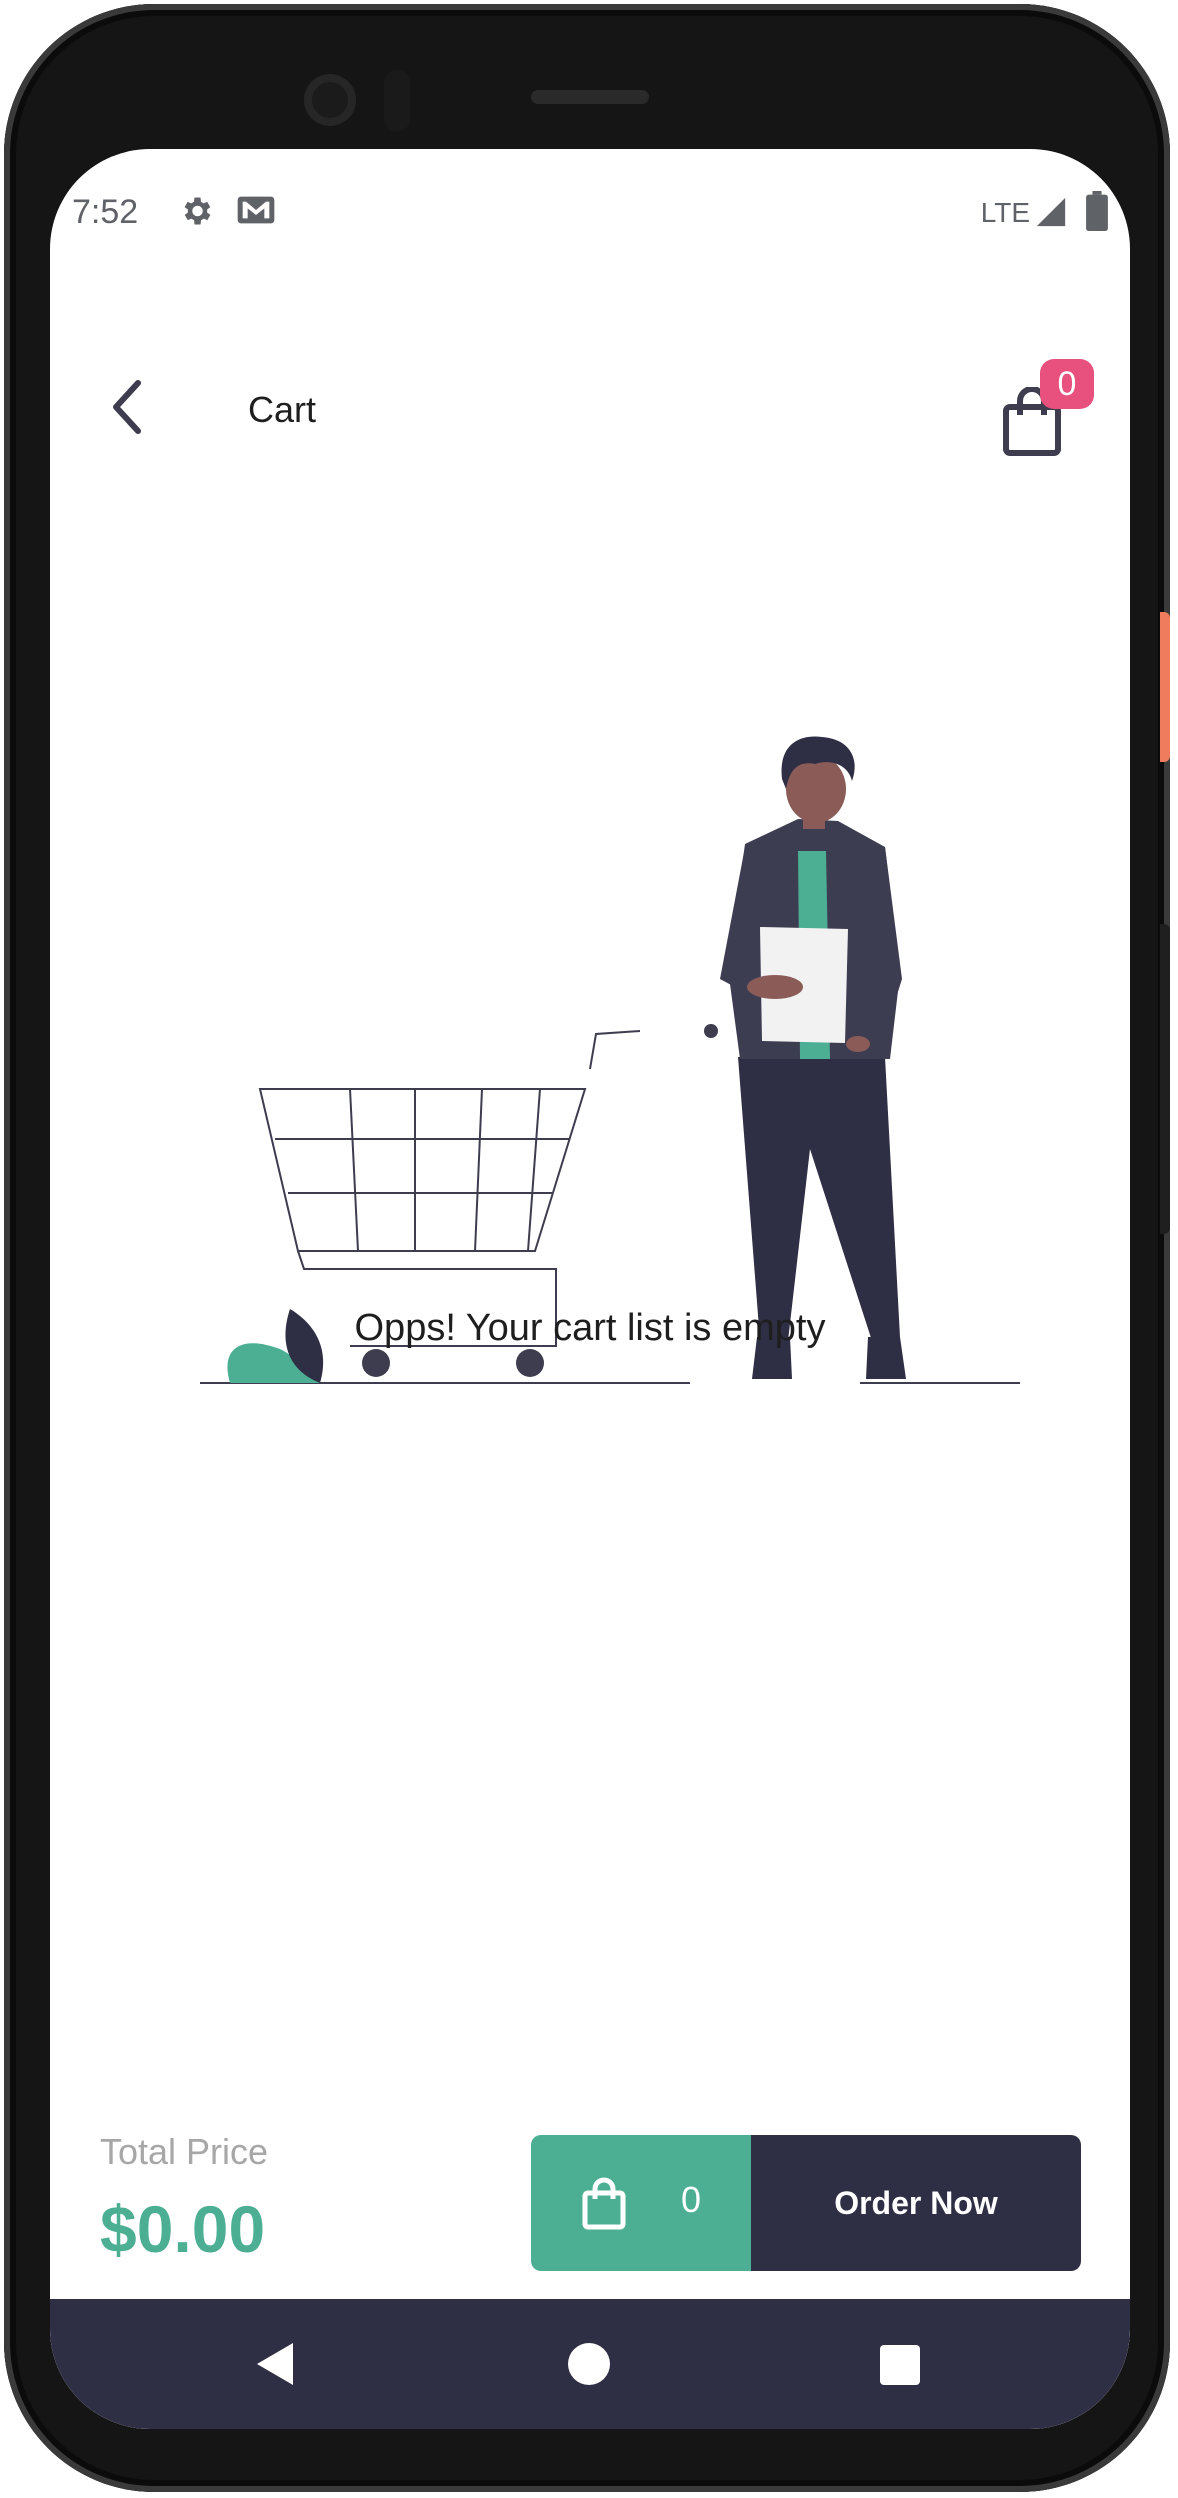 Image resolution: width=1178 pixels, height=2498 pixels. I want to click on app-bar: Cart 0, so click(590, 409).